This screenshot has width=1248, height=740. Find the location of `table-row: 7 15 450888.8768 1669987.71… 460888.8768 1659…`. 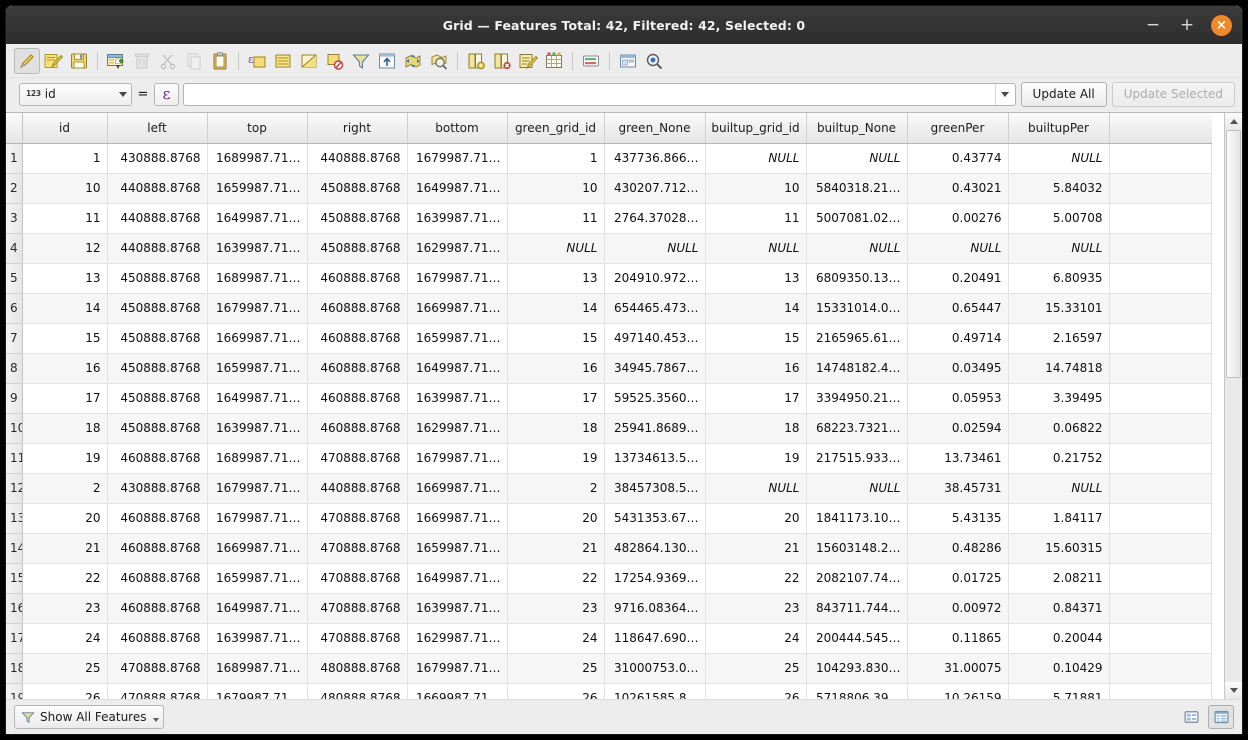

table-row: 7 15 450888.8768 1669987.71… 460888.8768 1659… is located at coordinates (609, 338).